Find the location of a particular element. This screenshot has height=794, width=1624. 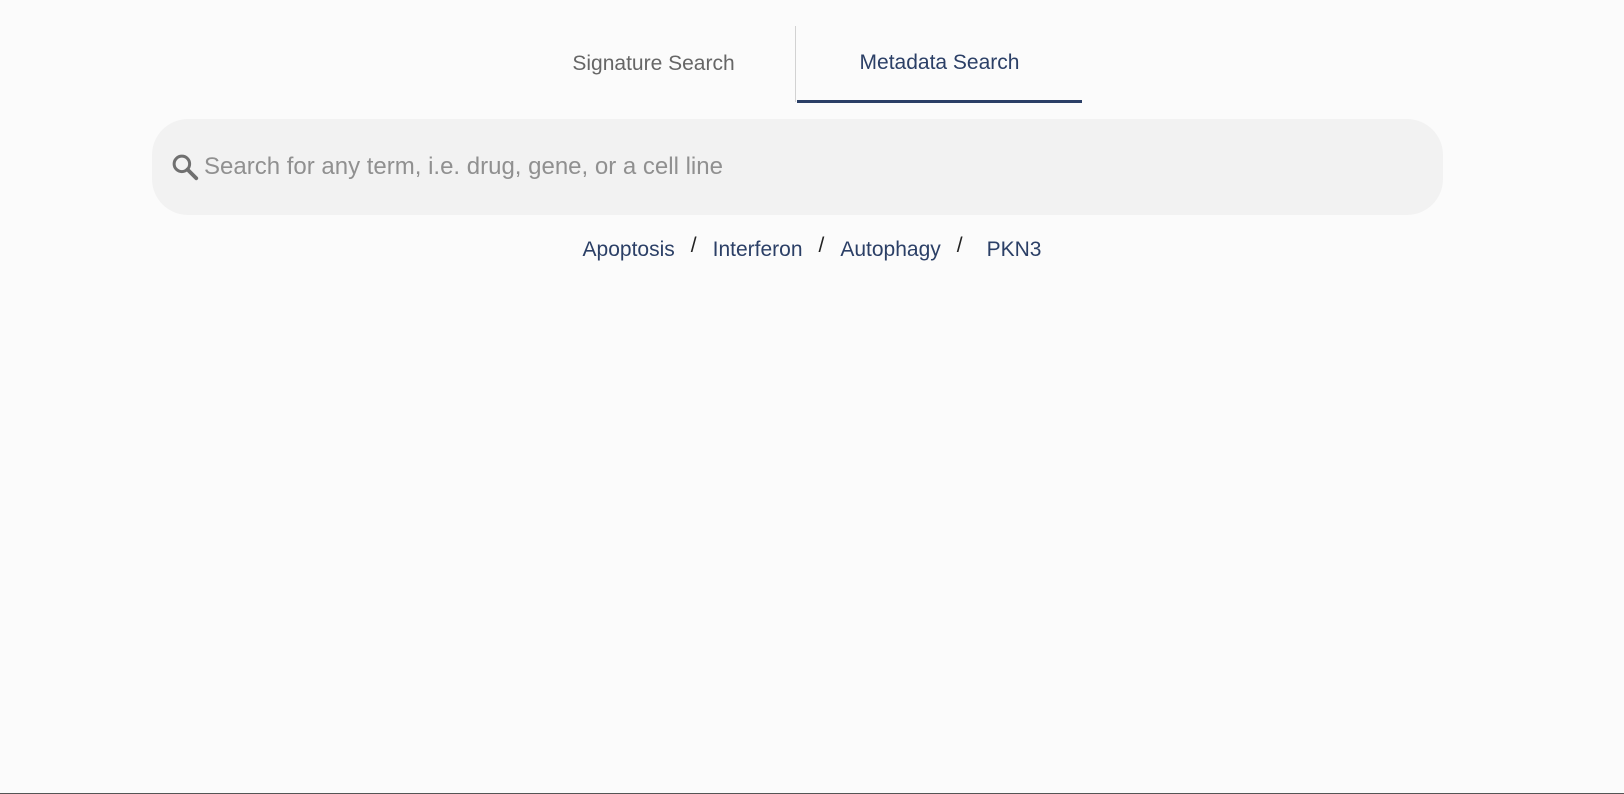

suggestion-apoptosis: Apoptosis is located at coordinates (629, 250).